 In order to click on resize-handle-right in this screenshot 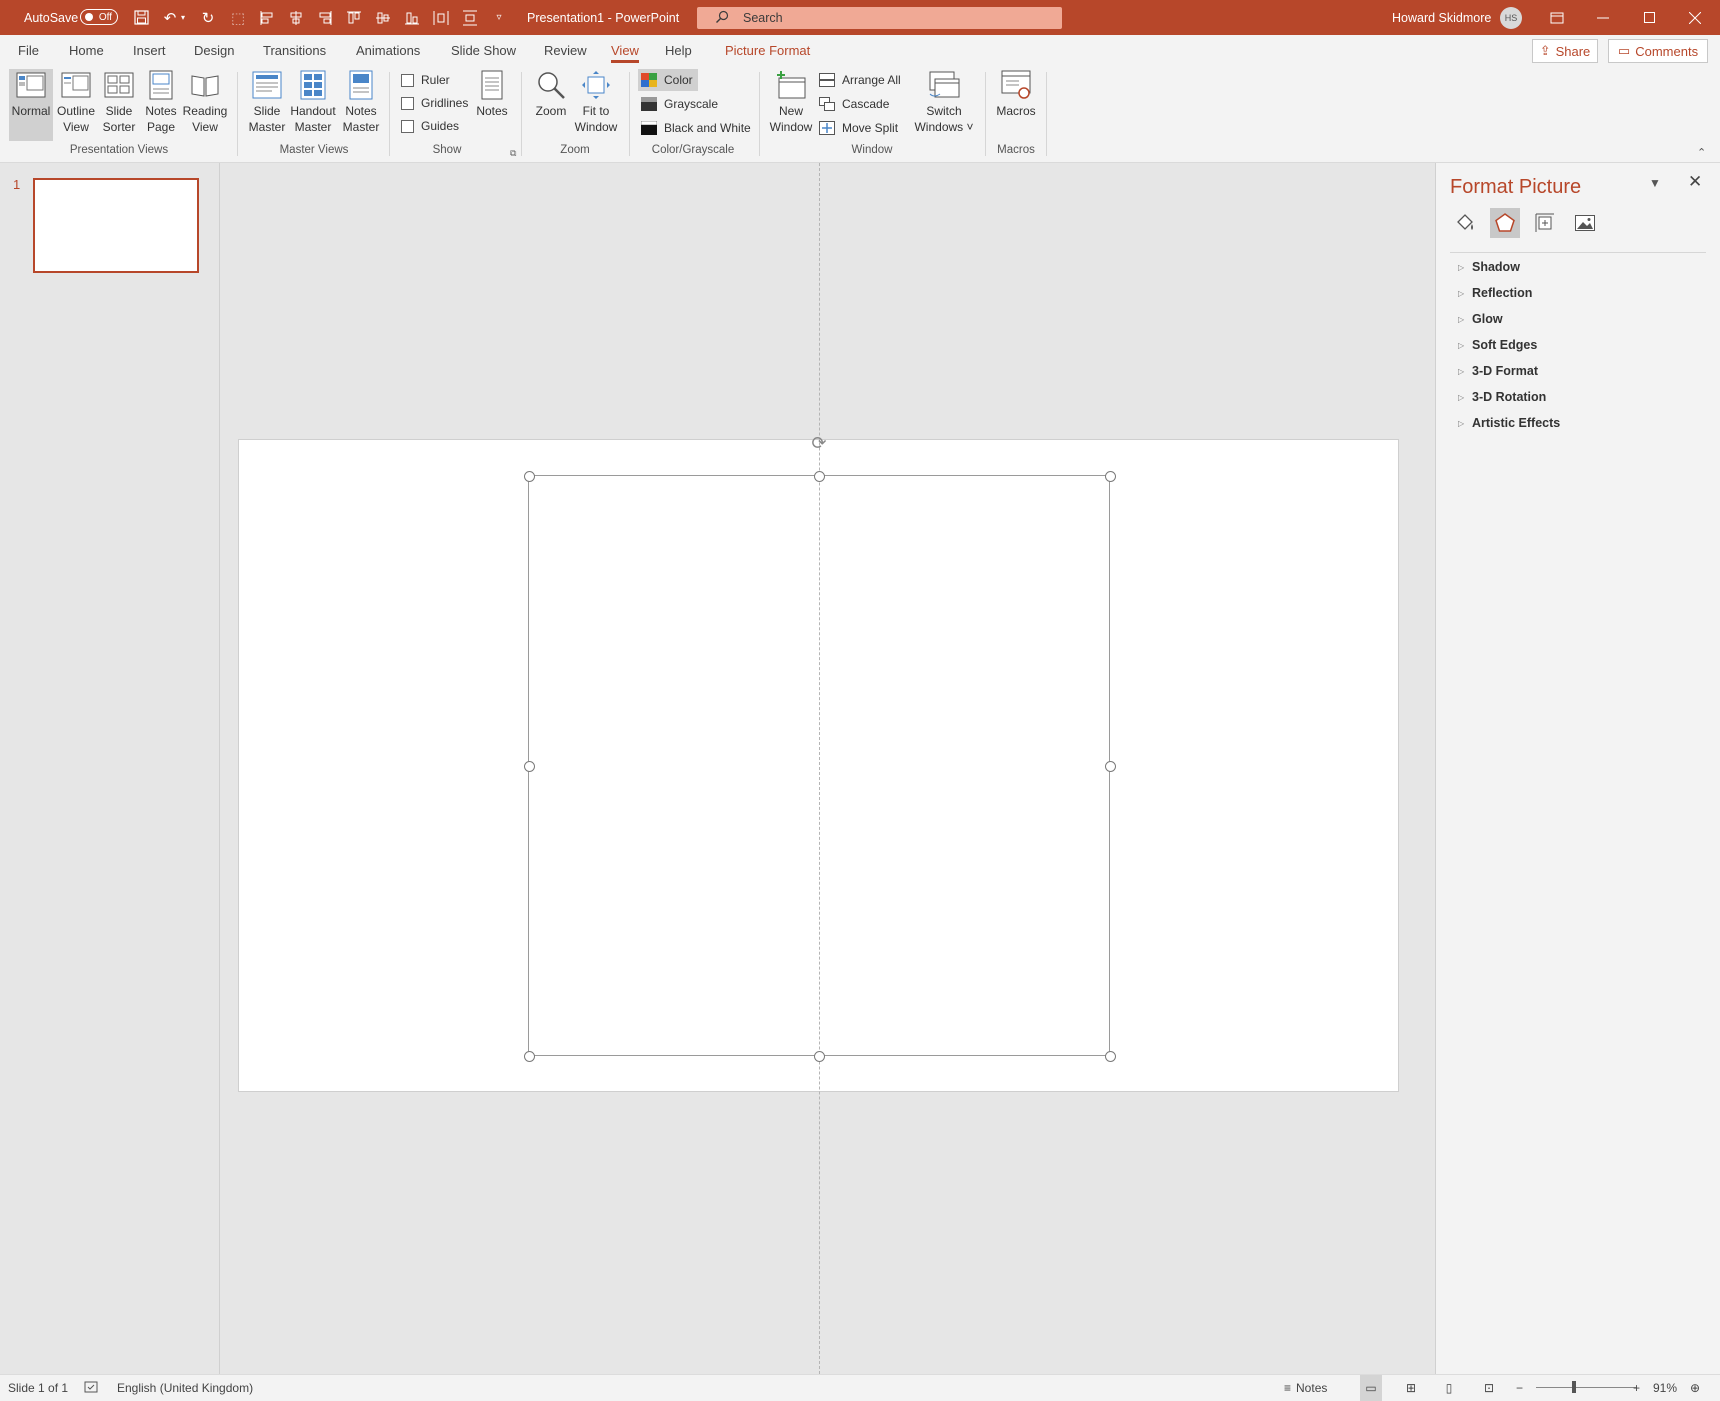, I will do `click(1110, 766)`.